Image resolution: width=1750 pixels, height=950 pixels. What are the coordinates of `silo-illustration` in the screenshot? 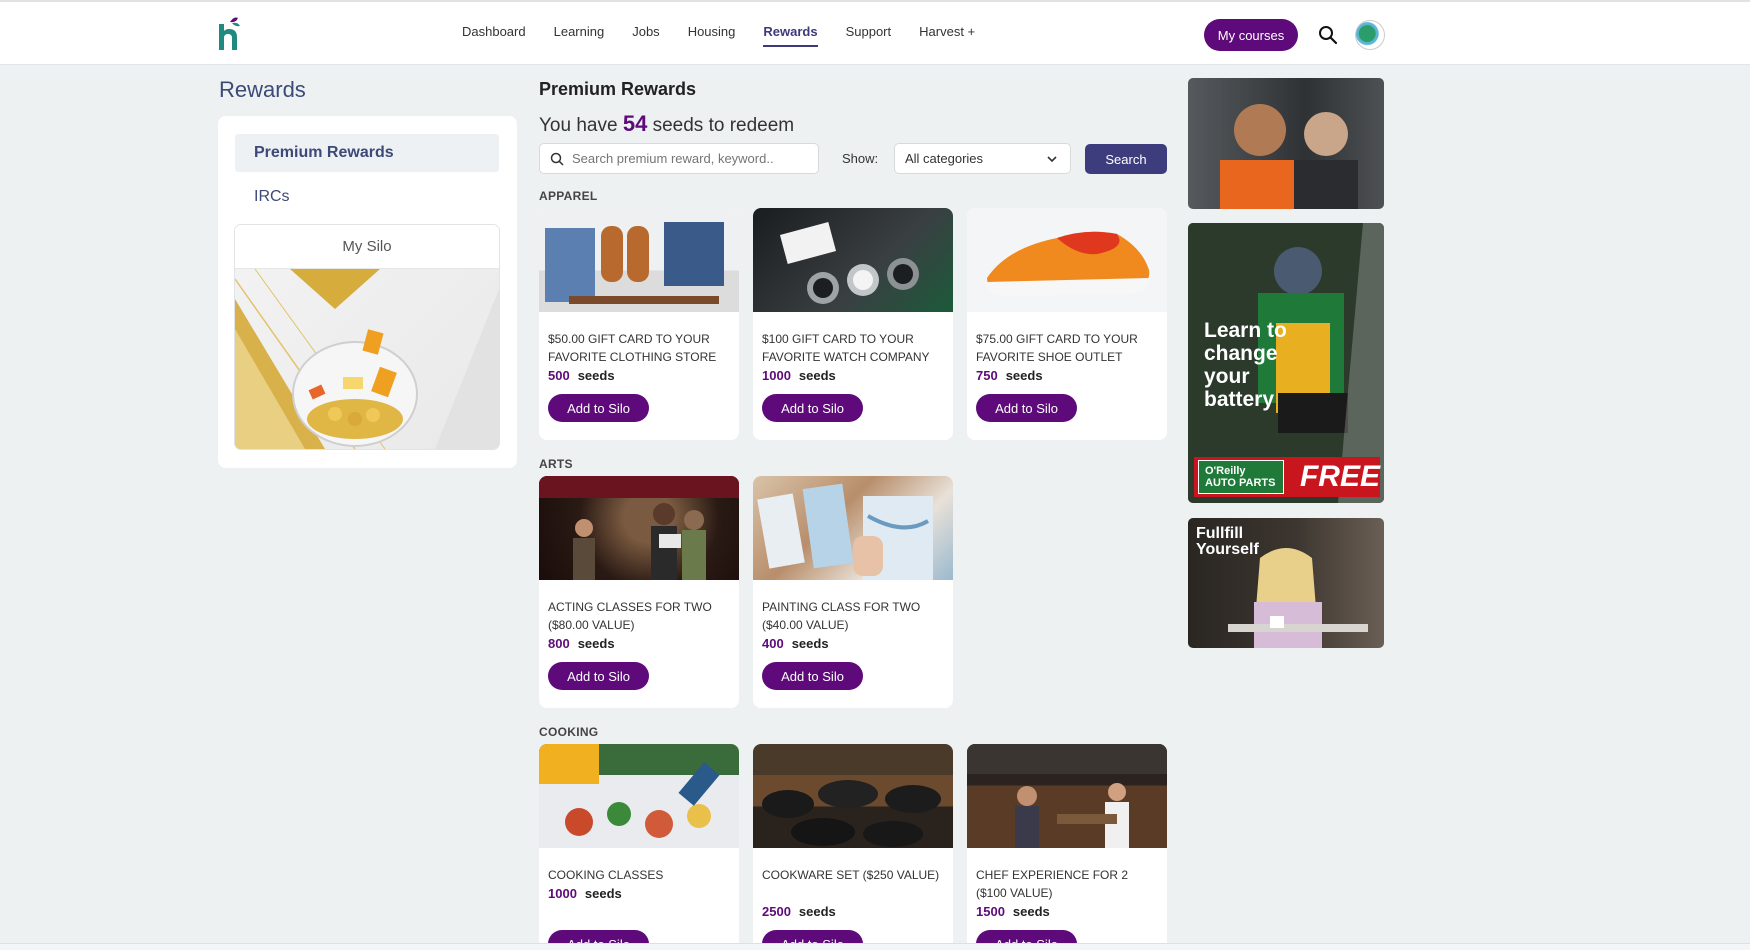 It's located at (367, 359).